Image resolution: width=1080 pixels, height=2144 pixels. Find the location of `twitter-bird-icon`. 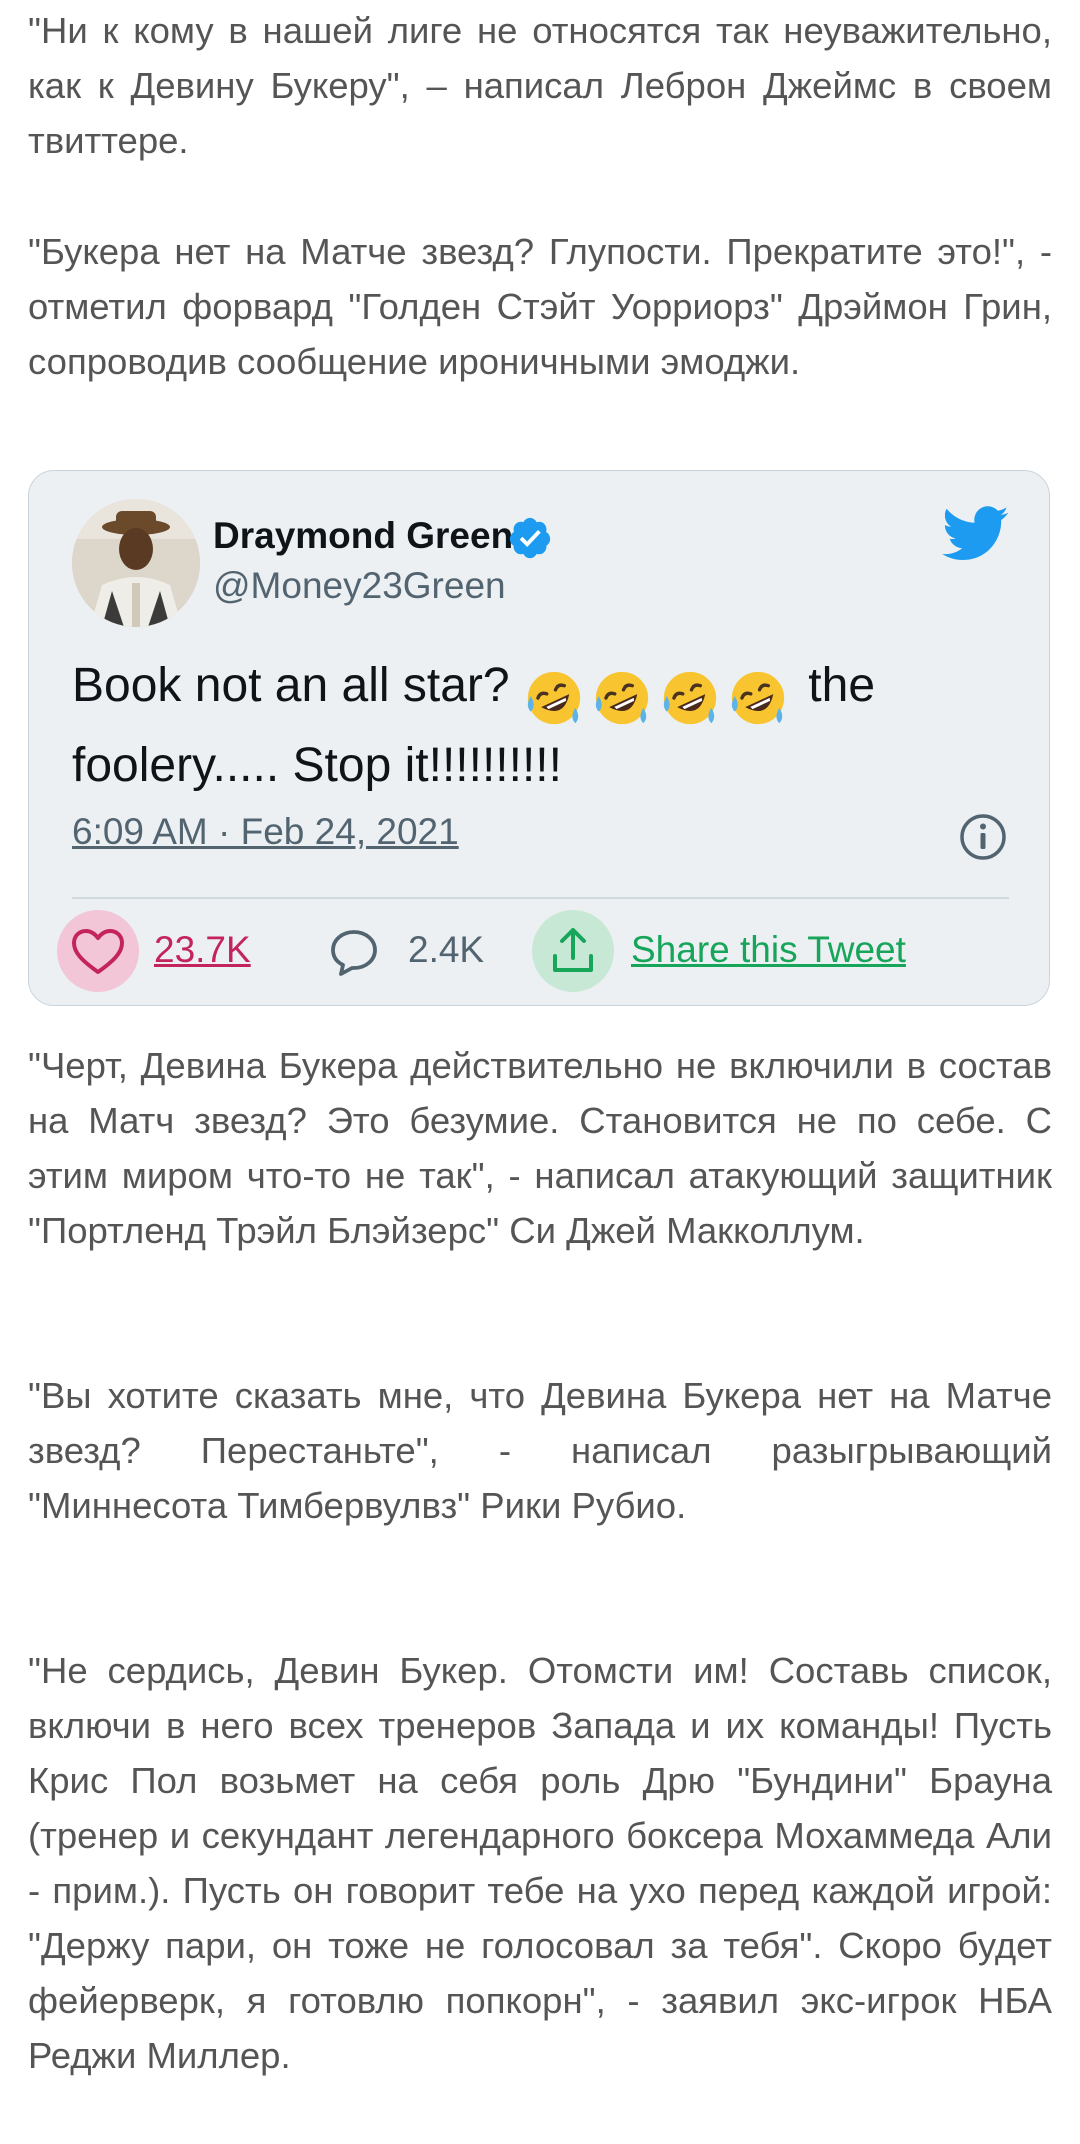

twitter-bird-icon is located at coordinates (976, 534).